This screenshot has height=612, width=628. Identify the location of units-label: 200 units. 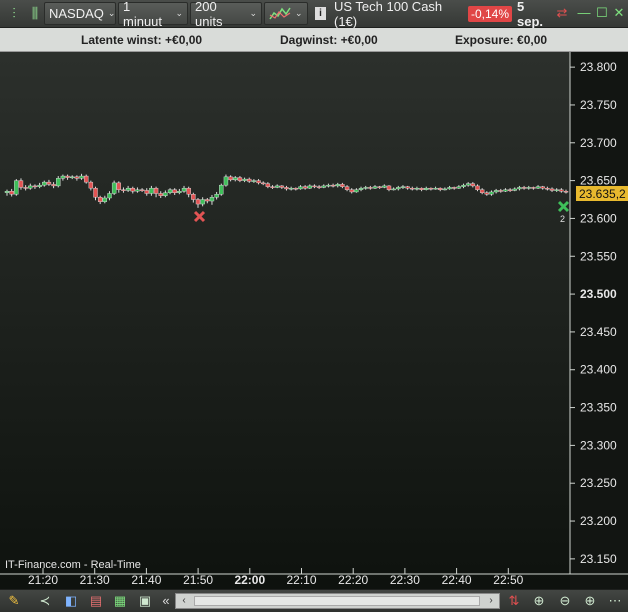
(209, 14).